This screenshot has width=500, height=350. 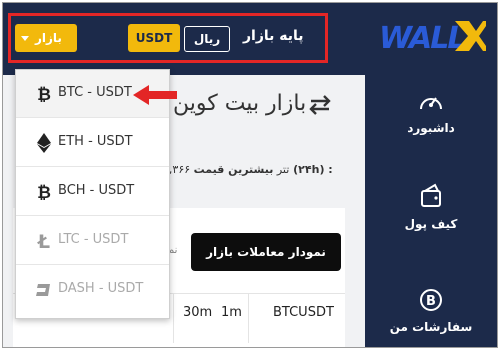 What do you see at coordinates (43, 290) in the screenshot?
I see `dash-icon` at bounding box center [43, 290].